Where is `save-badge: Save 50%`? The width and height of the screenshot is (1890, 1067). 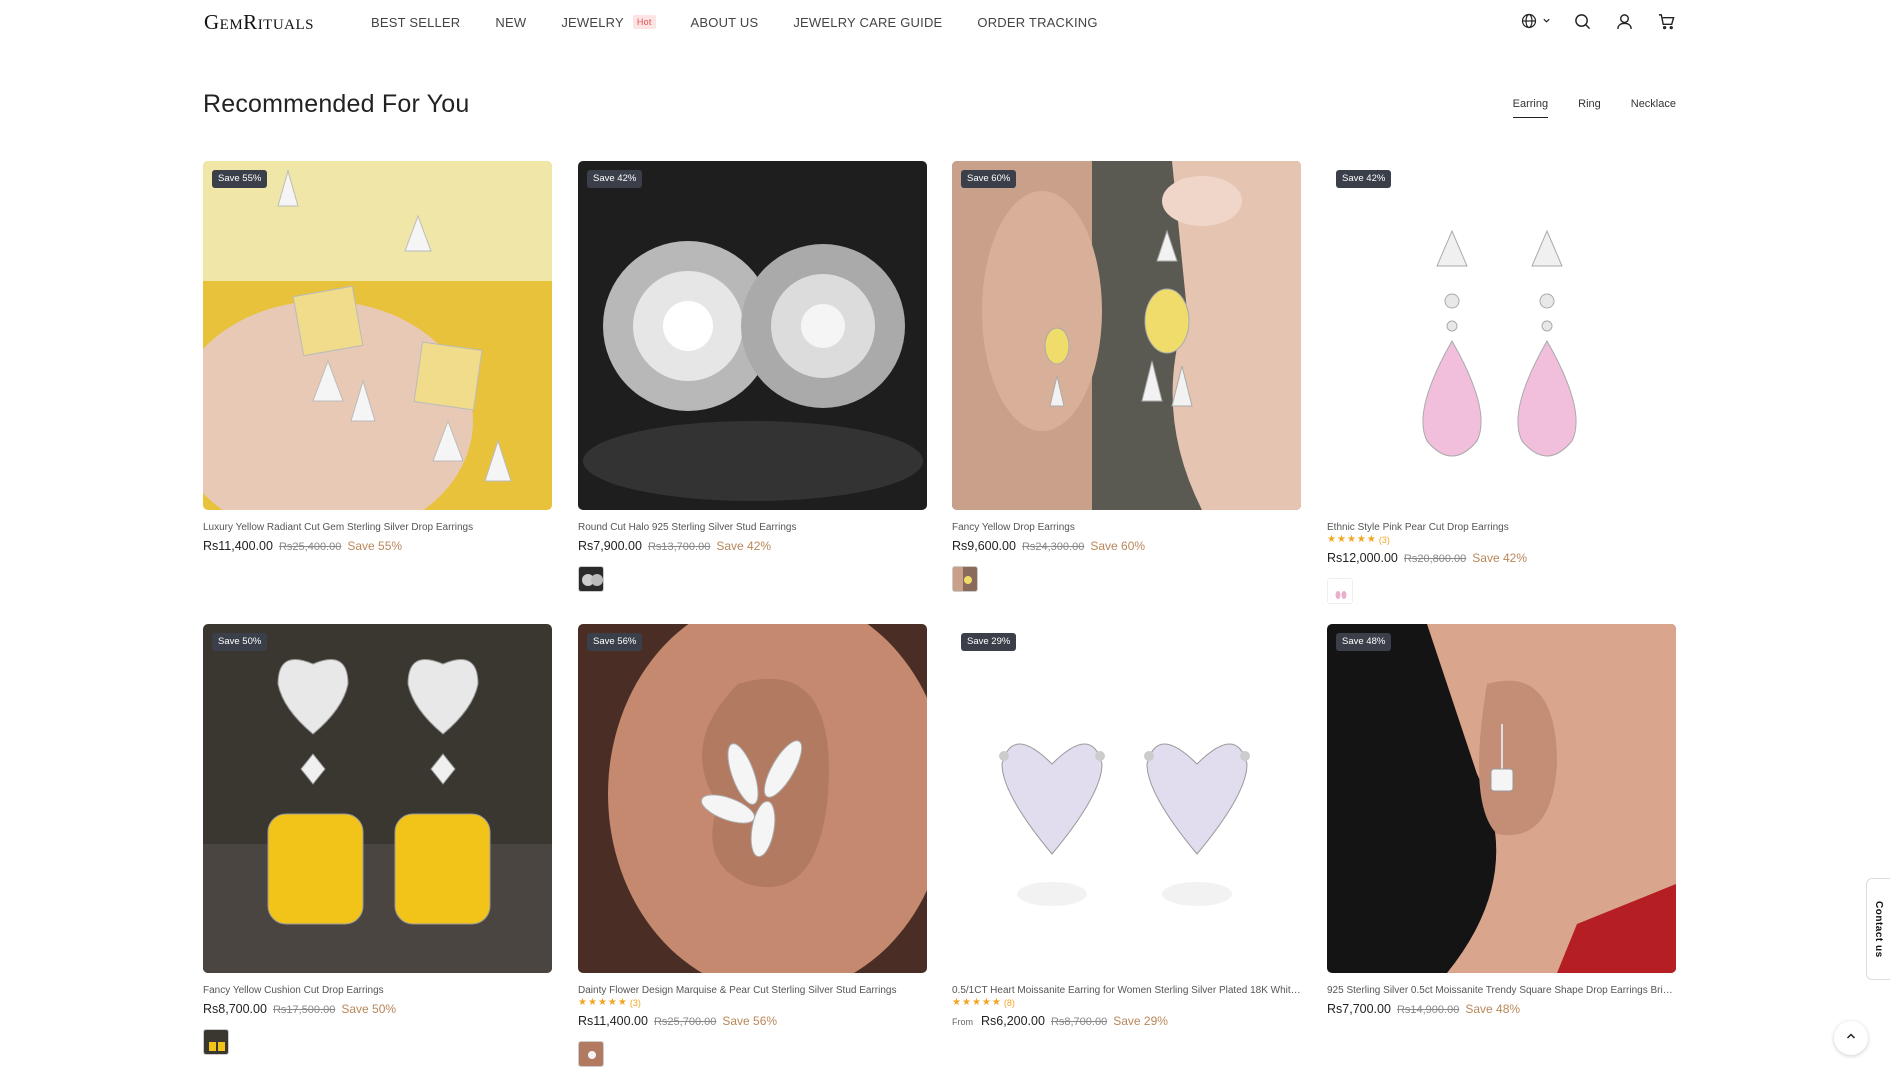
save-badge: Save 50% is located at coordinates (240, 642).